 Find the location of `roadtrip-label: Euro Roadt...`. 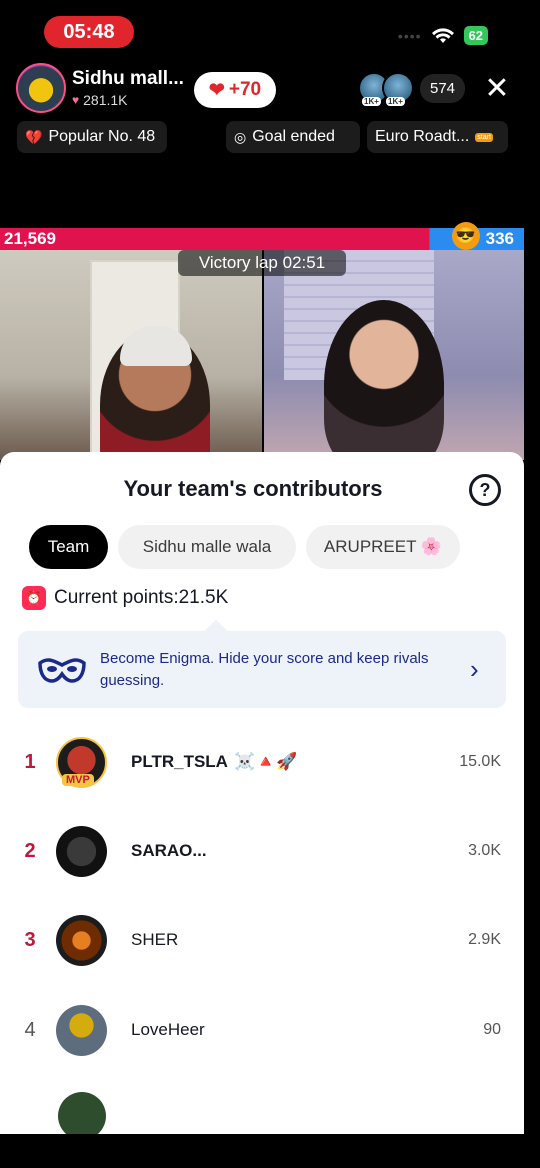

roadtrip-label: Euro Roadt... is located at coordinates (422, 136).